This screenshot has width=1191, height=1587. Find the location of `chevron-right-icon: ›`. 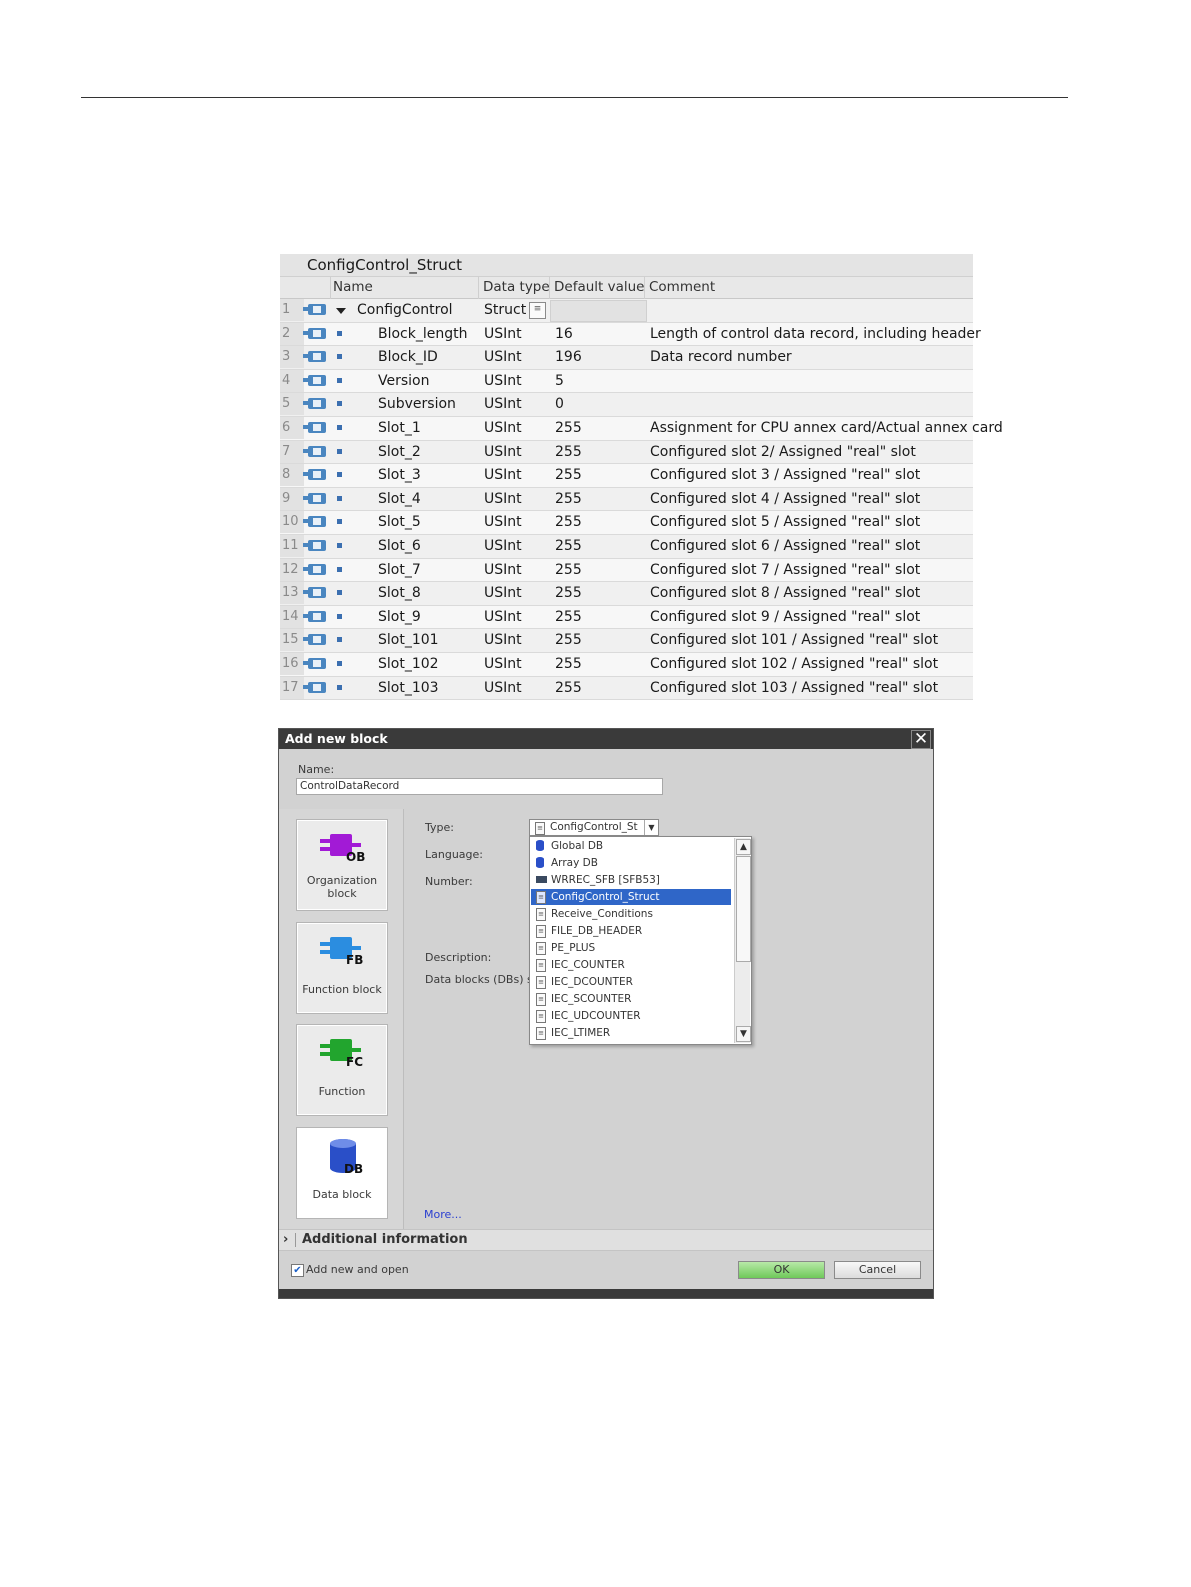

chevron-right-icon: › is located at coordinates (285, 1240).